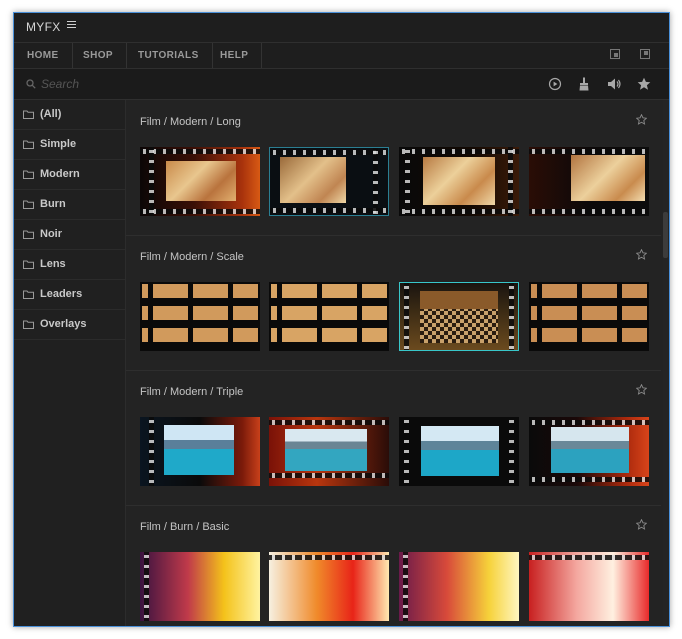 This screenshot has width=682, height=639. Describe the element at coordinates (53, 204) in the screenshot. I see `sidebar-item-label: Burn` at that location.